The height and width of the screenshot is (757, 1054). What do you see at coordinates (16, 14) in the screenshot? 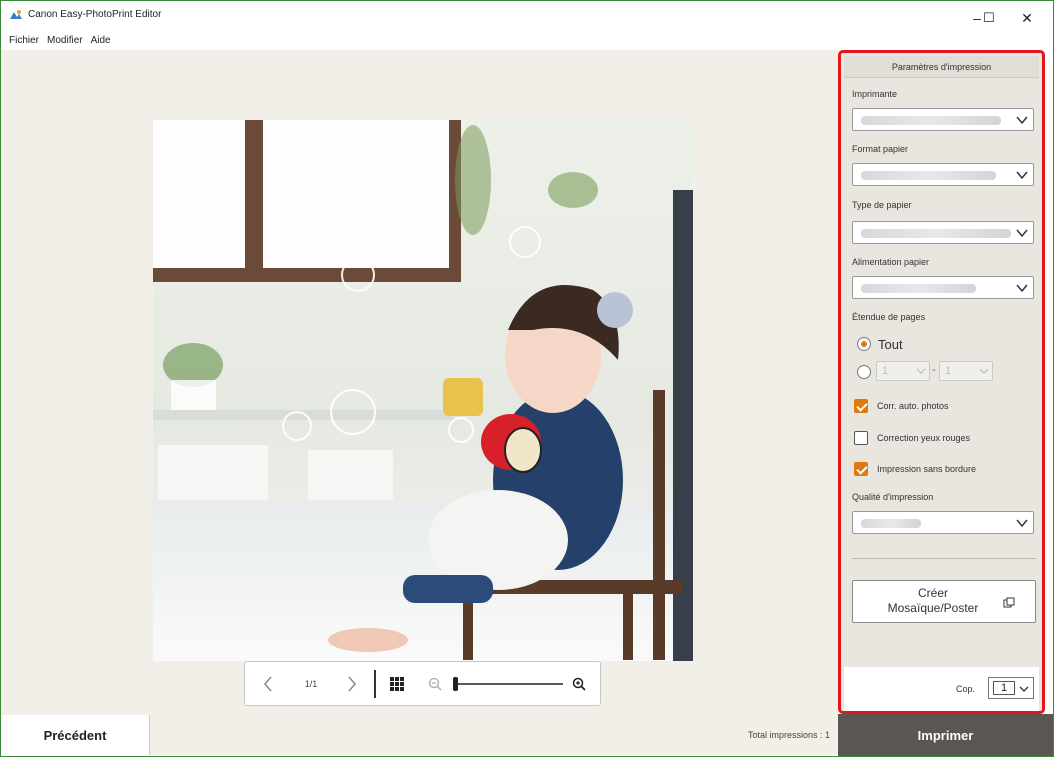
I see `app-logo-icon` at bounding box center [16, 14].